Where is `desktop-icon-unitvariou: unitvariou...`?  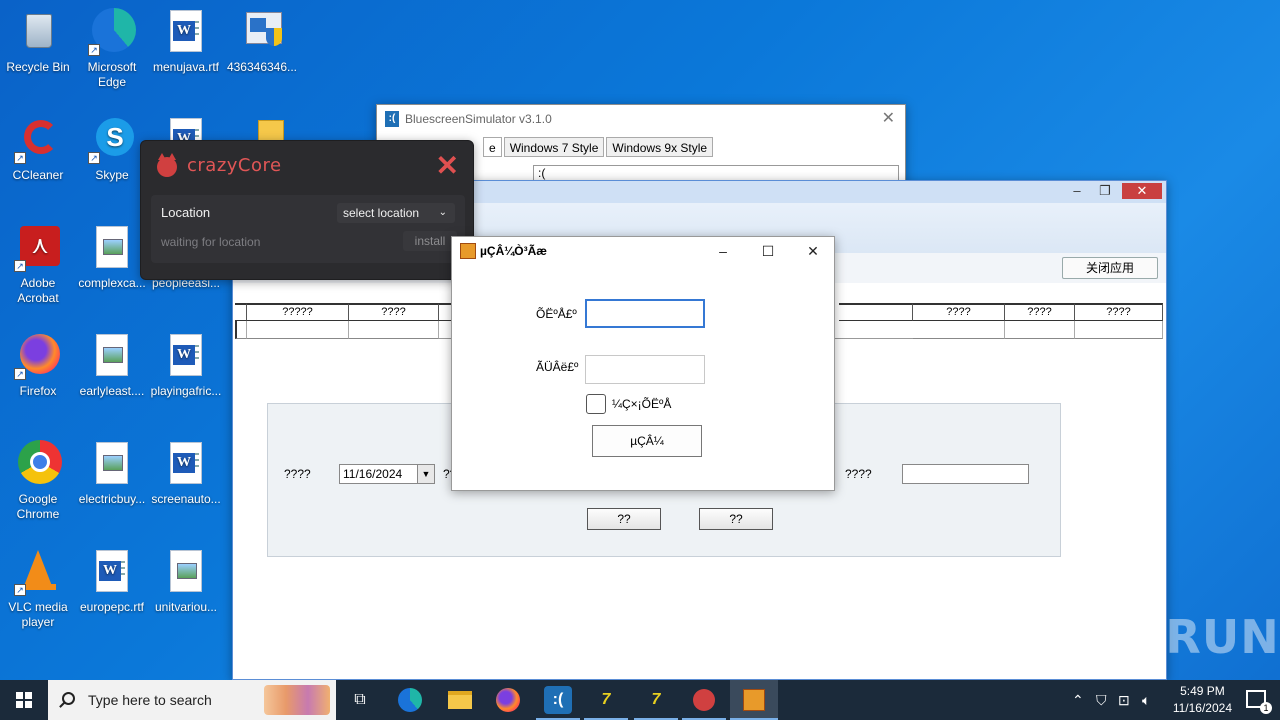 desktop-icon-unitvariou: unitvariou... is located at coordinates (186, 581).